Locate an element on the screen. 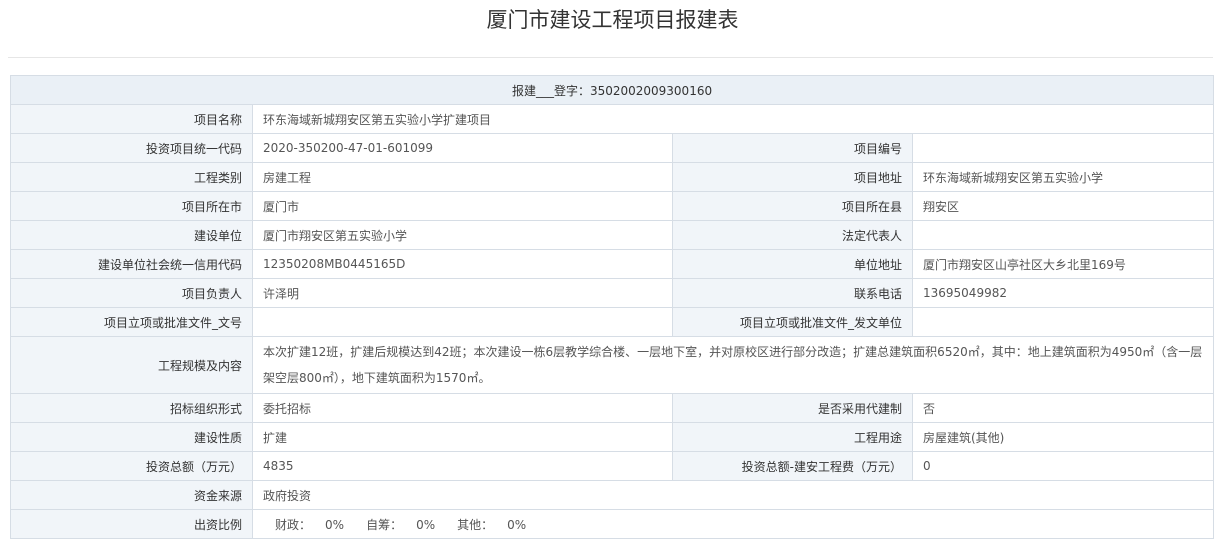 This screenshot has width=1225, height=540. table-row: 出资比例 财政： 0% 自筹： 0% 其他： 0% is located at coordinates (612, 524).